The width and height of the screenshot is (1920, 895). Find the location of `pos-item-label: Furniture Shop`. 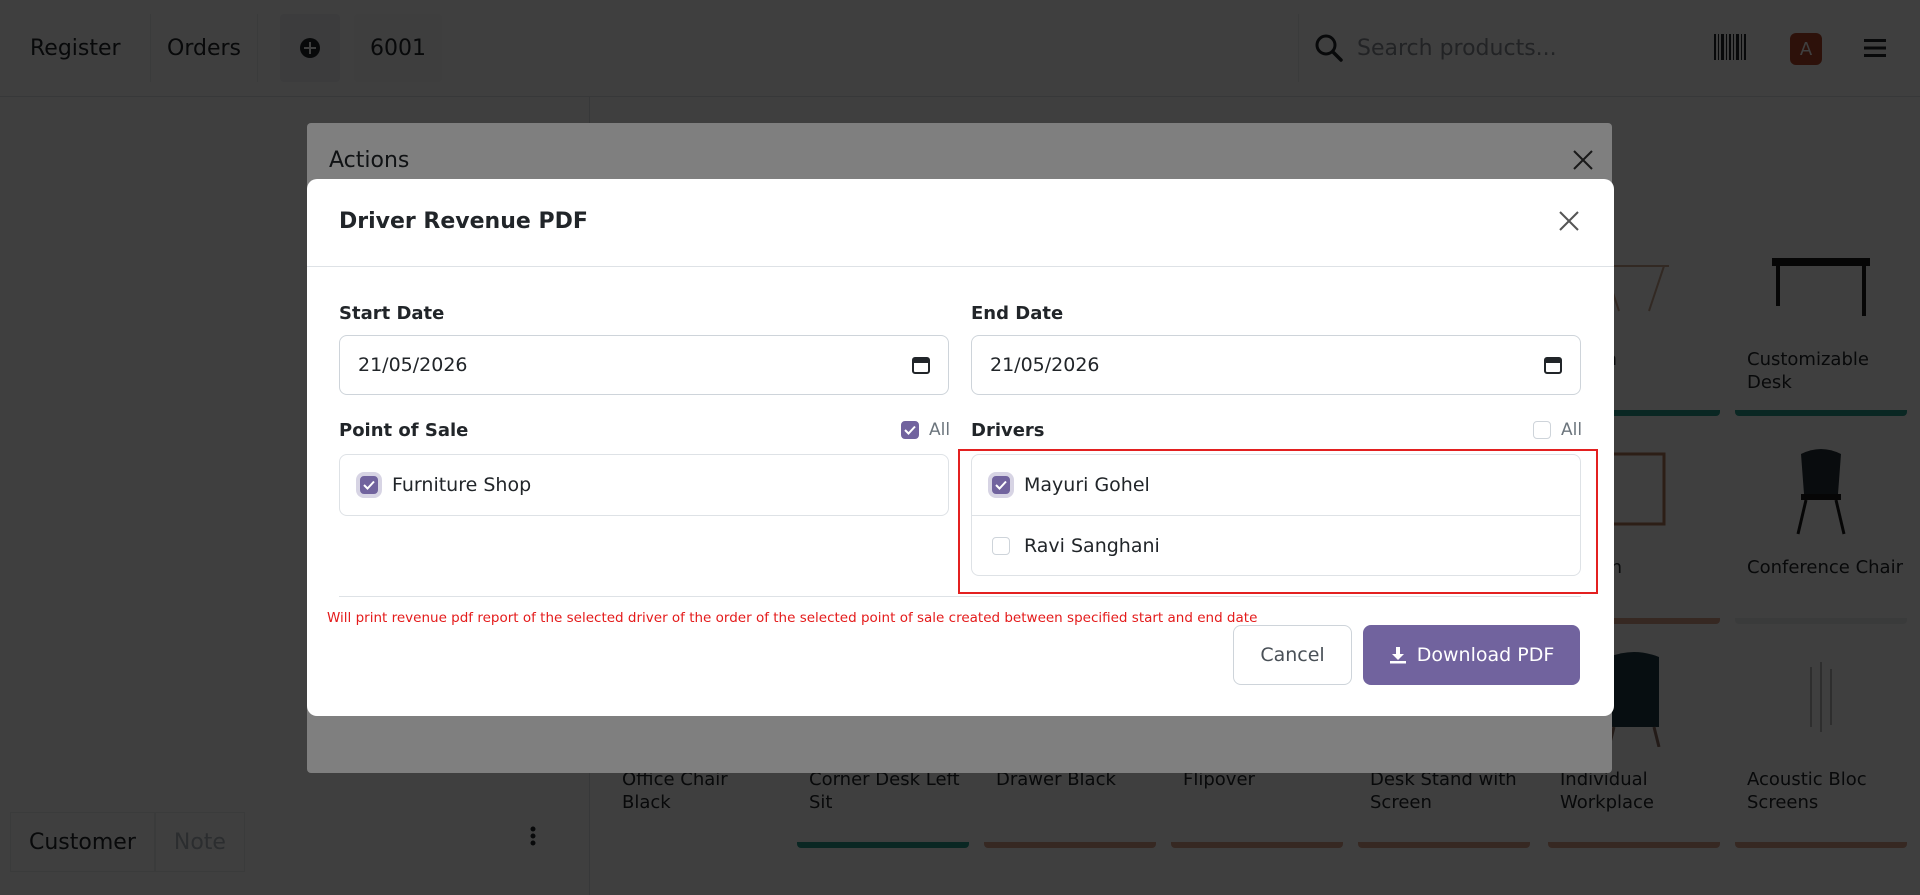

pos-item-label: Furniture Shop is located at coordinates (462, 485).